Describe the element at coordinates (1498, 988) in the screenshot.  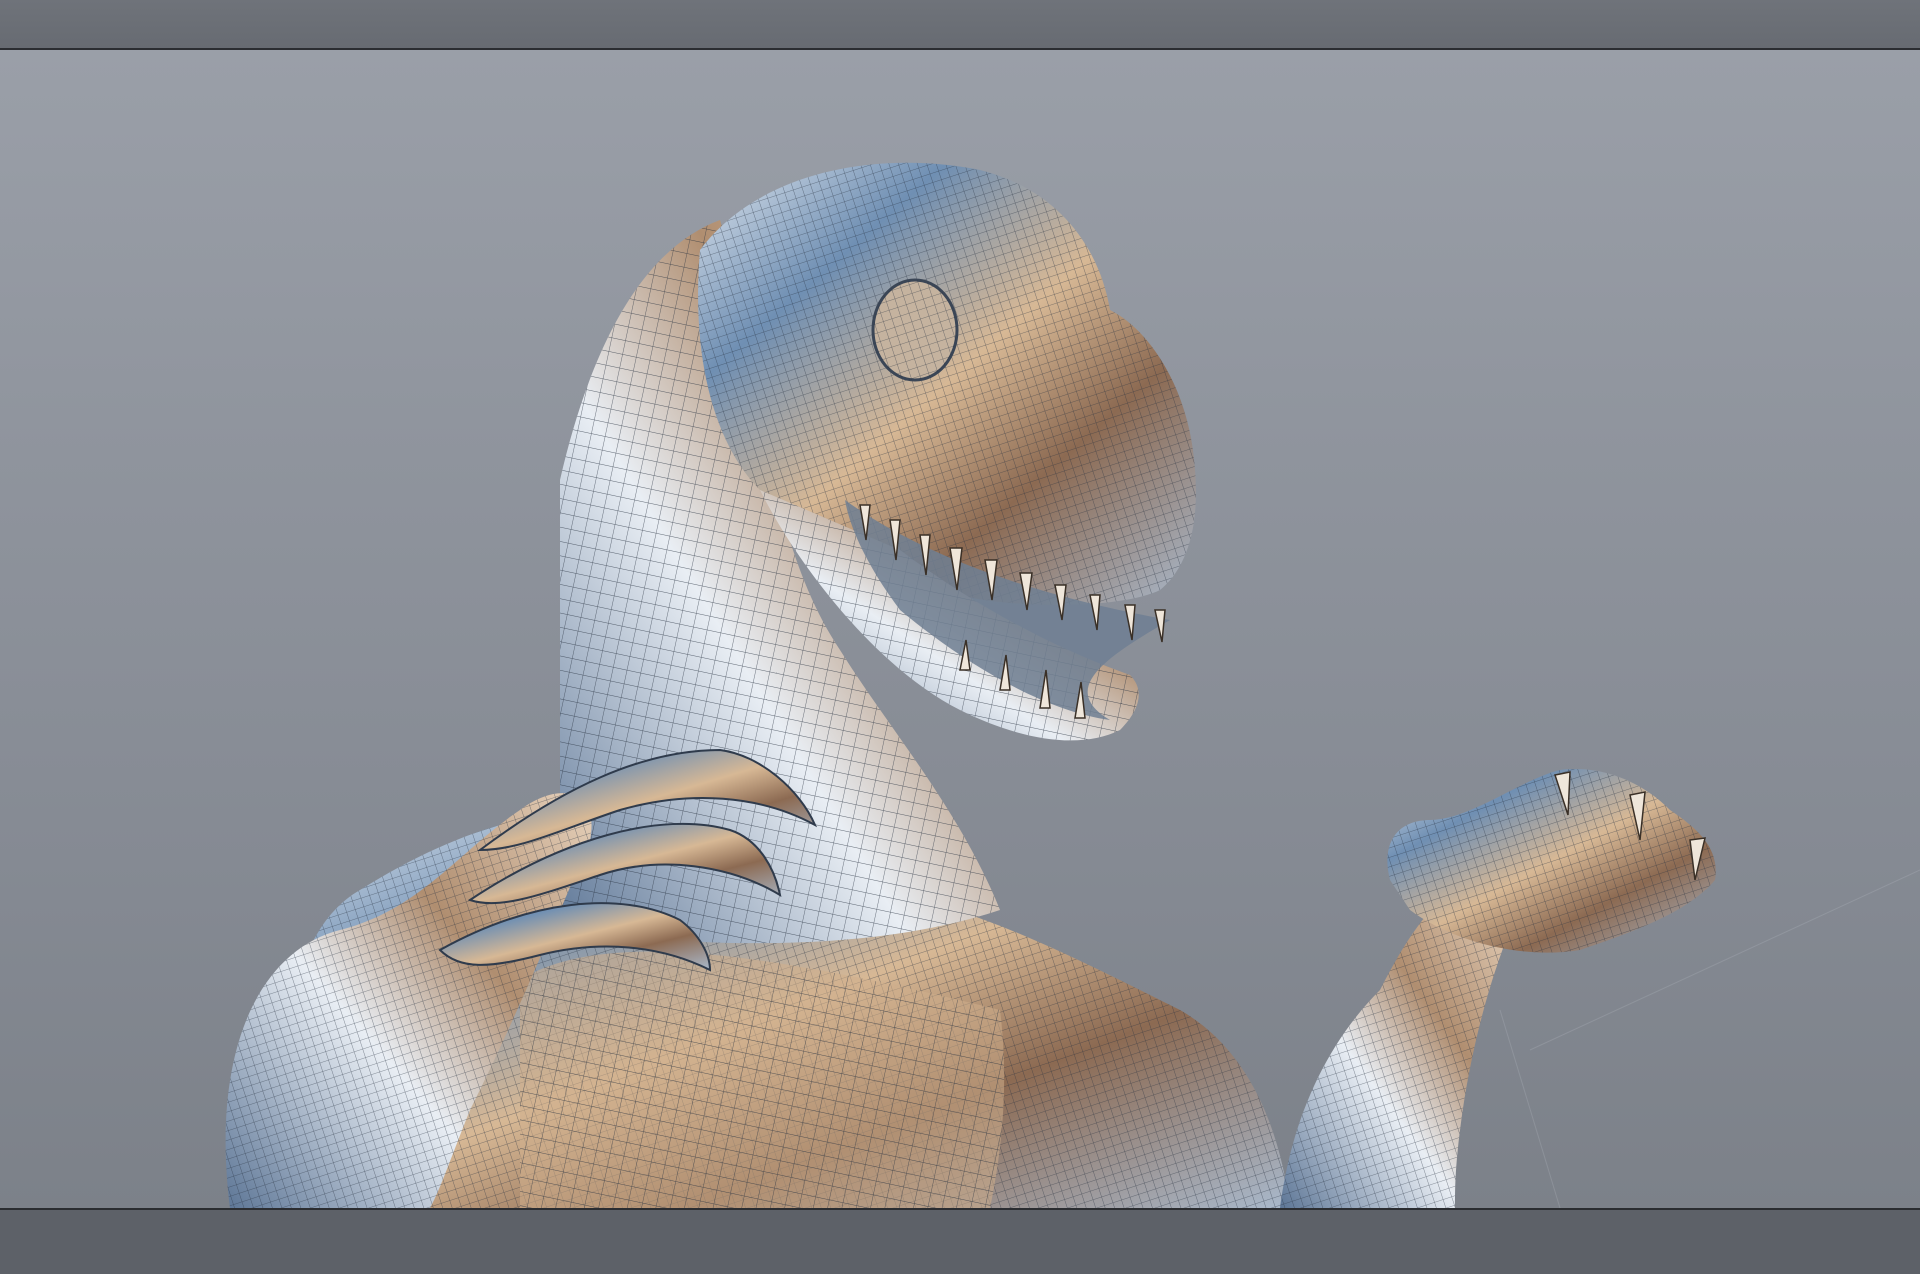
I see `right-arm-mesh` at that location.